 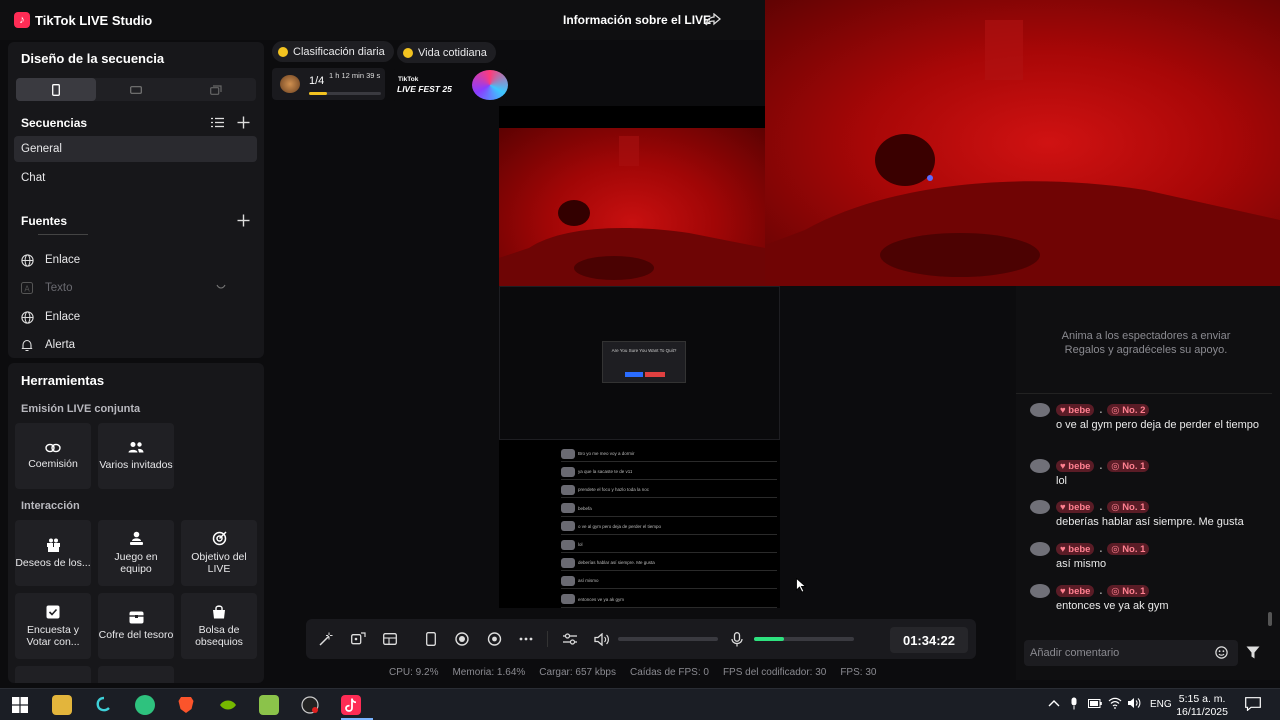 I want to click on emoji-icon, so click(x=1221, y=652).